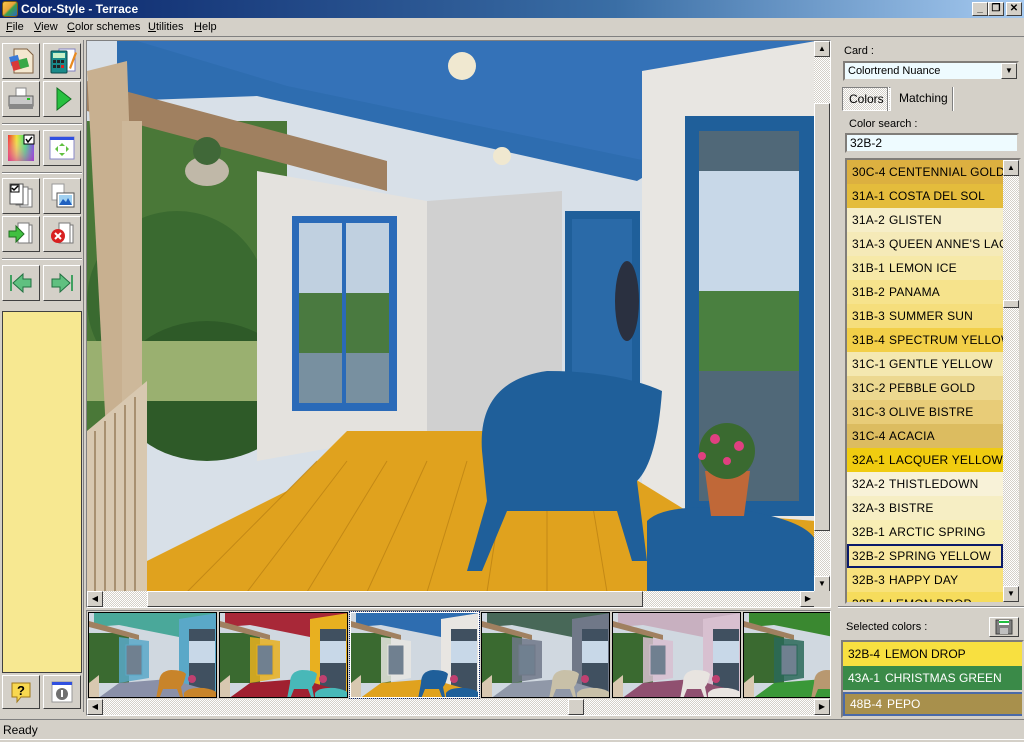 The width and height of the screenshot is (1024, 742). I want to click on vertical-scroll-thumb, so click(822, 317).